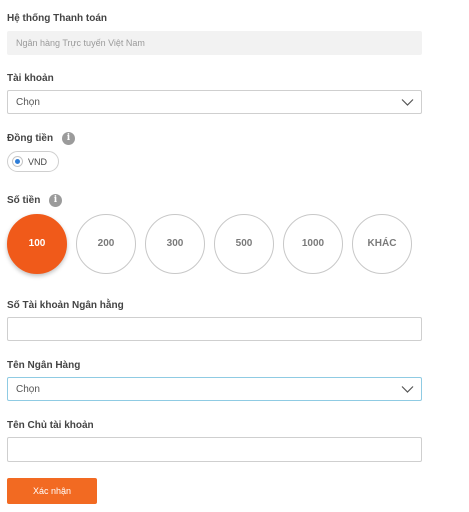 Image resolution: width=469 pixels, height=512 pixels. Describe the element at coordinates (214, 329) in the screenshot. I see `bank-account-number-input` at that location.